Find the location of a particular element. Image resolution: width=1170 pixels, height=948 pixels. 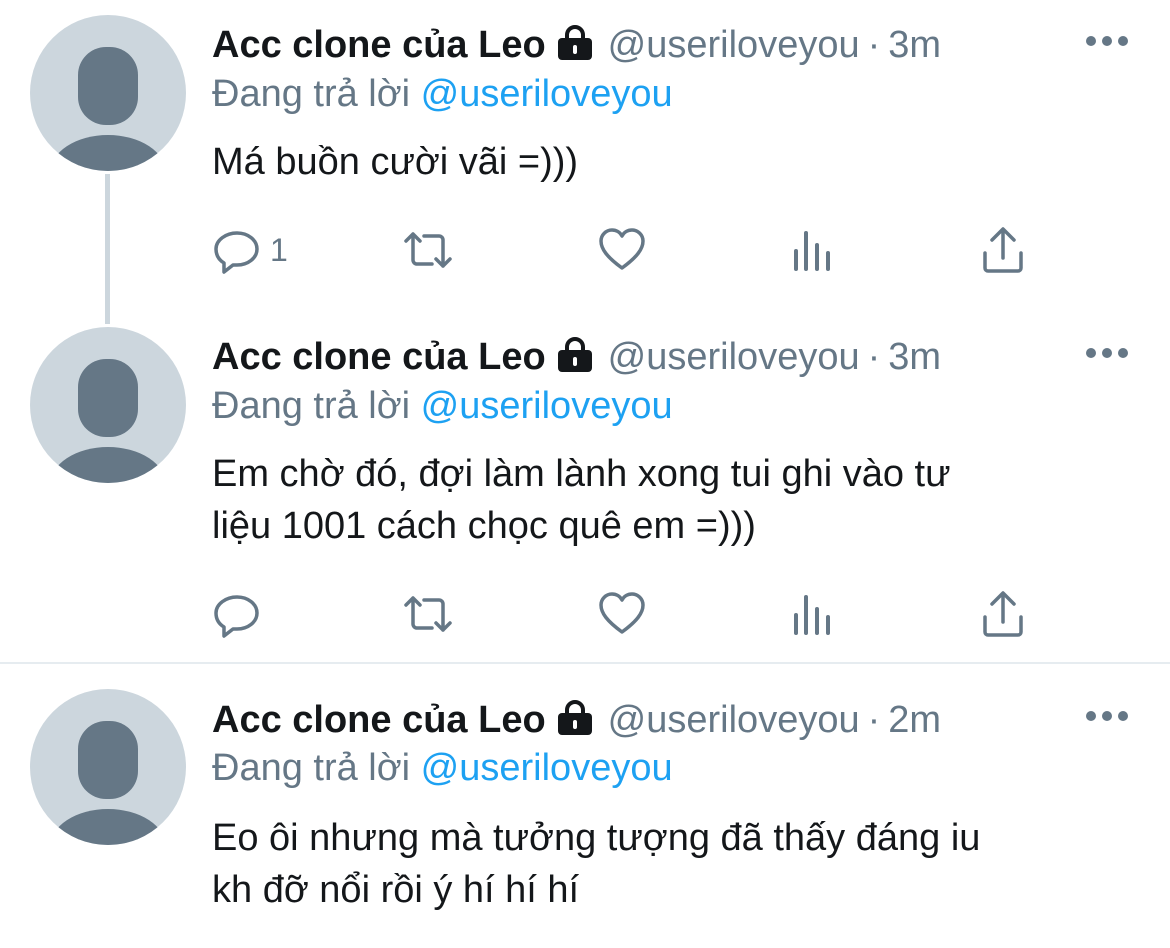

reply-button: 1 is located at coordinates (250, 250).